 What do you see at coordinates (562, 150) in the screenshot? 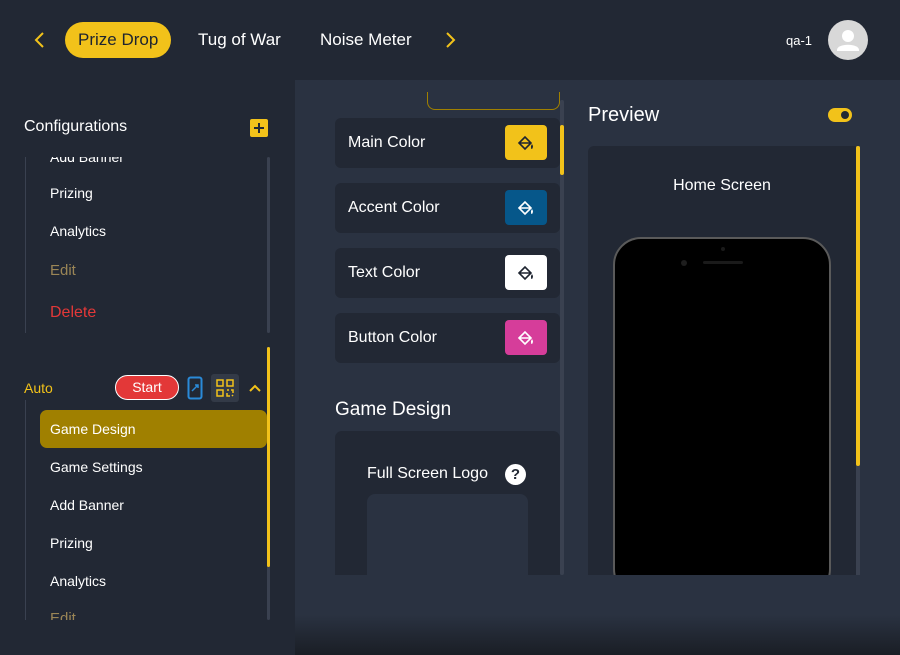
I see `design-scrollbar-thumb` at bounding box center [562, 150].